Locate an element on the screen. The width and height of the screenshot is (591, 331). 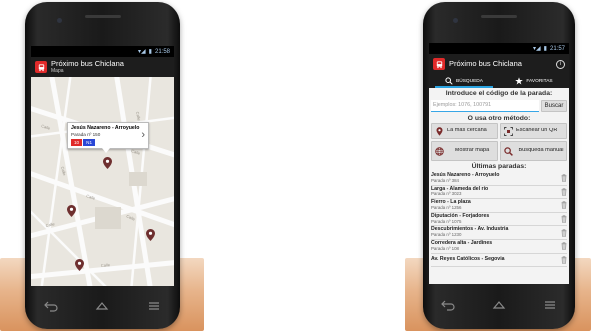
stop-number: Parada nº 3023 is located at coordinates (446, 194).